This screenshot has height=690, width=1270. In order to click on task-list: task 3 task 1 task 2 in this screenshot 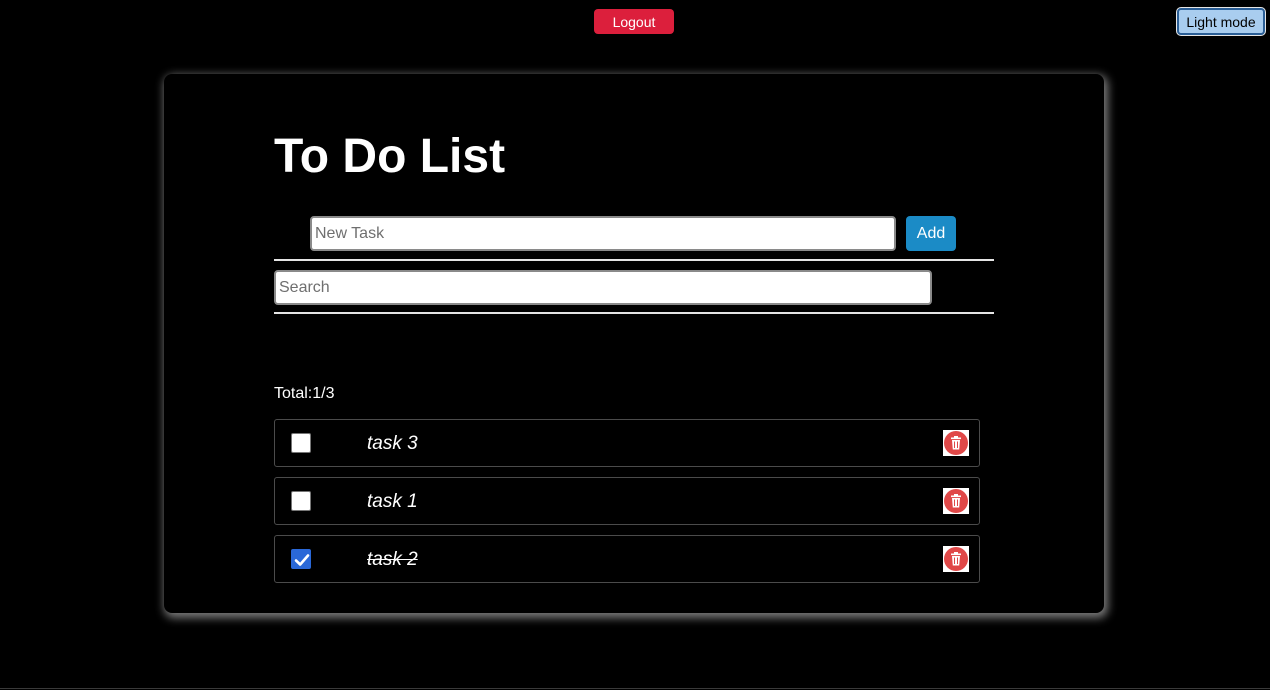, I will do `click(627, 506)`.